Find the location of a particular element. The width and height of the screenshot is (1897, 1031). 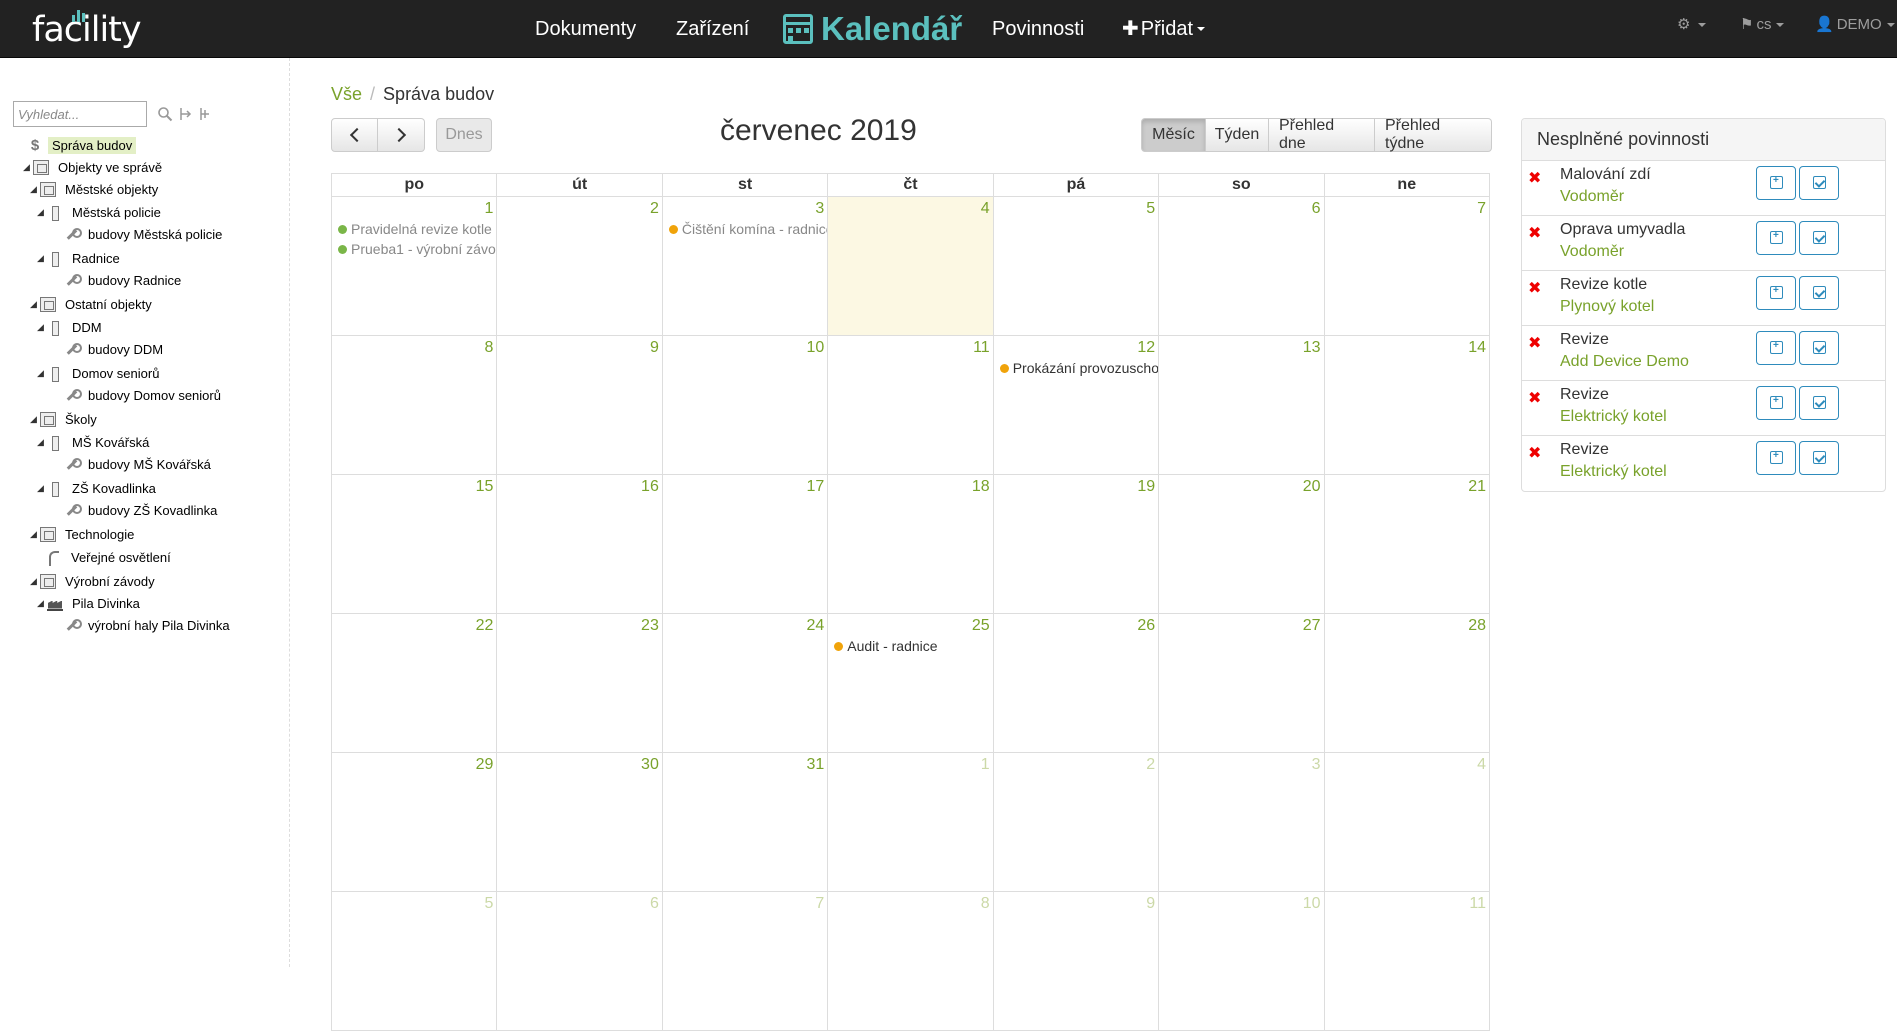

tree-node-label: Městská policie is located at coordinates (116, 212).